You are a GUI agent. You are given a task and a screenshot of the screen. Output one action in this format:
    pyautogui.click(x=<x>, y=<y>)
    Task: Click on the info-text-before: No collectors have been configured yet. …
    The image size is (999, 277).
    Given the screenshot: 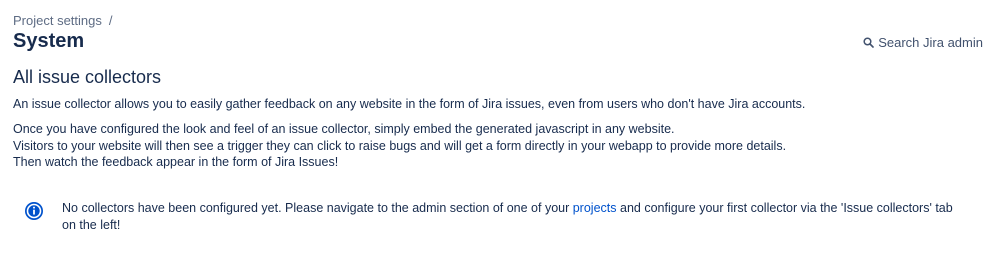 What is the action you would take?
    pyautogui.click(x=317, y=208)
    